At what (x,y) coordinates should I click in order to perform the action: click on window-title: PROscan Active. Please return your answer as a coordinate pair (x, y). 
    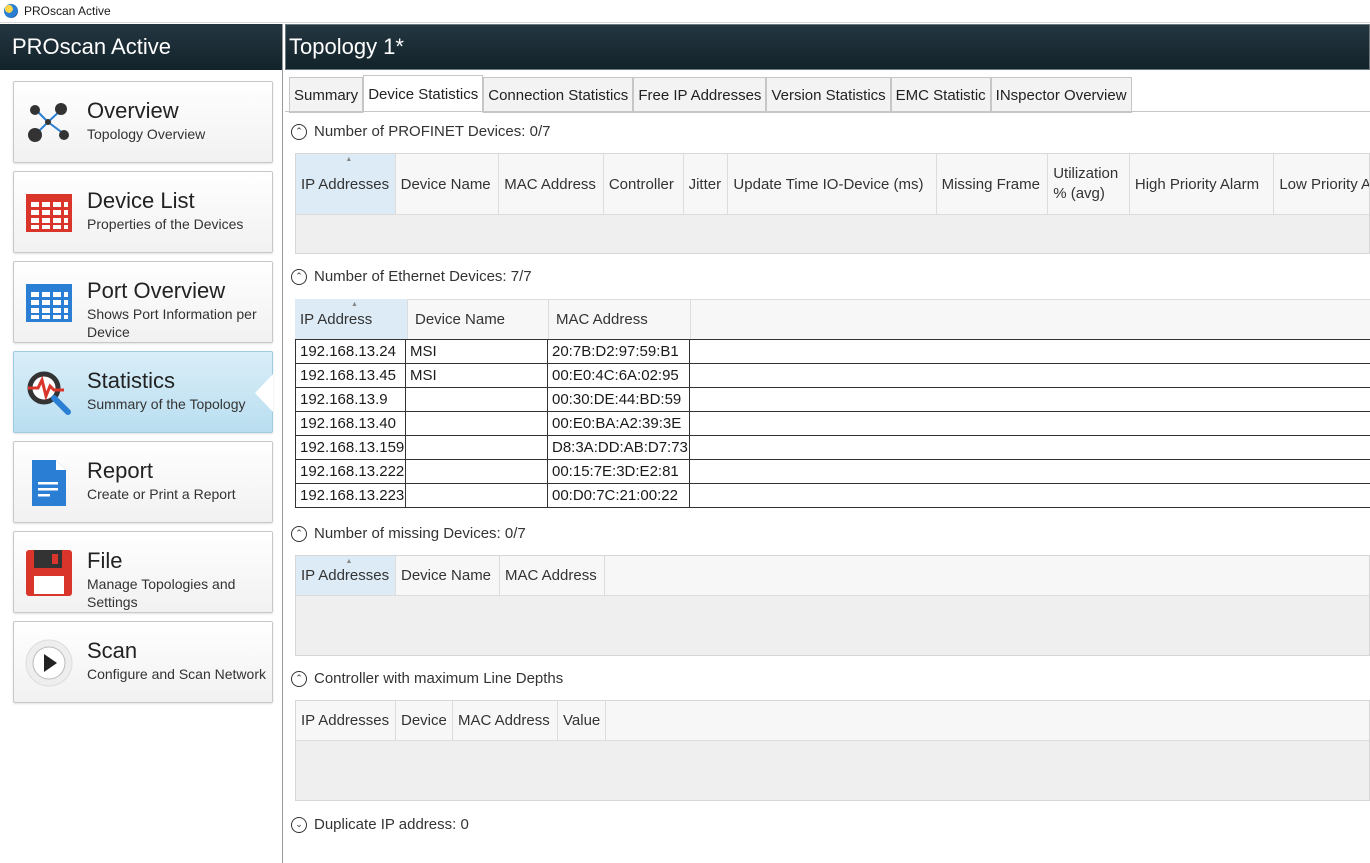
    Looking at the image, I should click on (67, 11).